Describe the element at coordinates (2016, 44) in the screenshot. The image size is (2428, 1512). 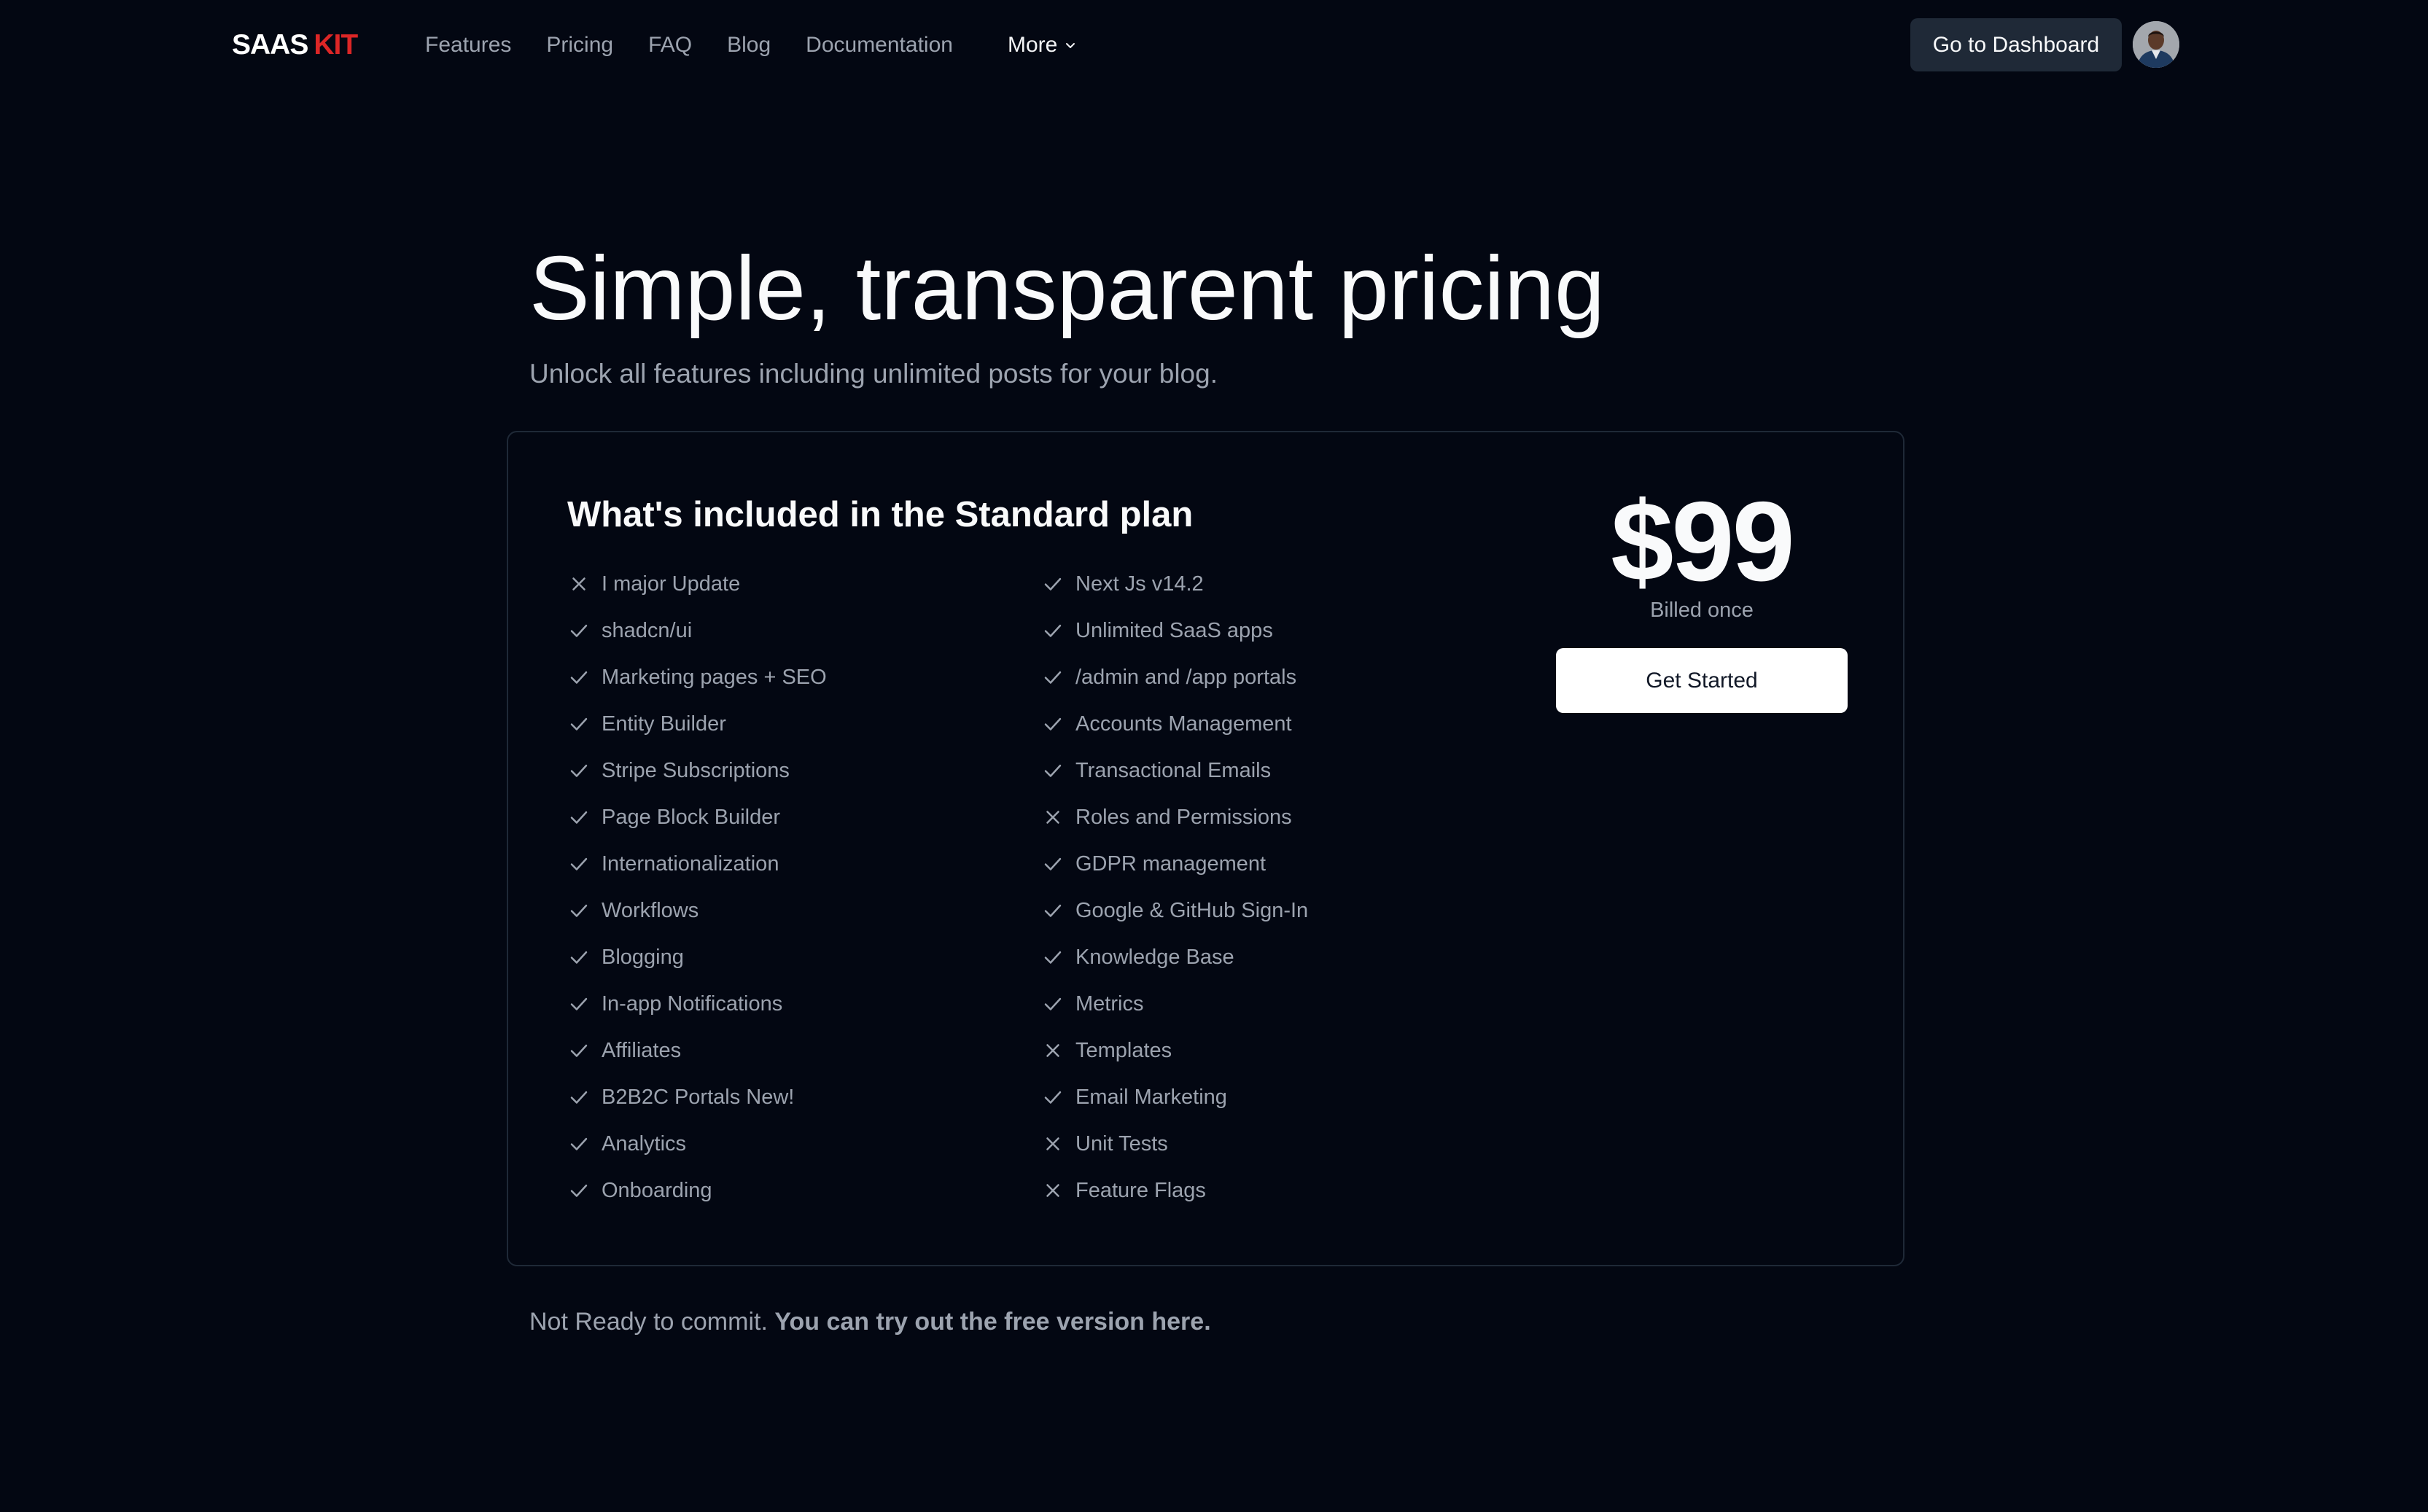
I see `go-to-dashboard-button: Go to Dashboard` at that location.